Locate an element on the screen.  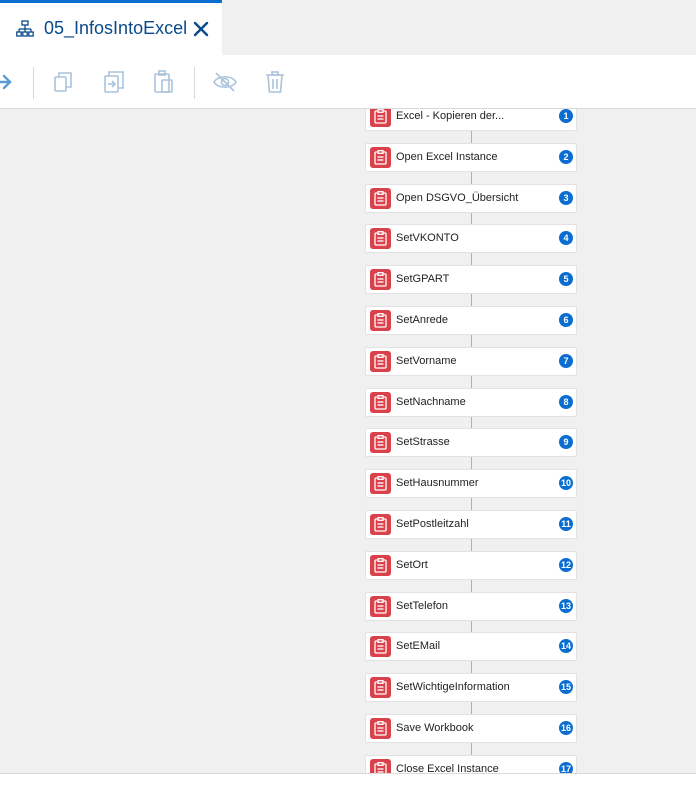
hide-icon is located at coordinates (225, 82).